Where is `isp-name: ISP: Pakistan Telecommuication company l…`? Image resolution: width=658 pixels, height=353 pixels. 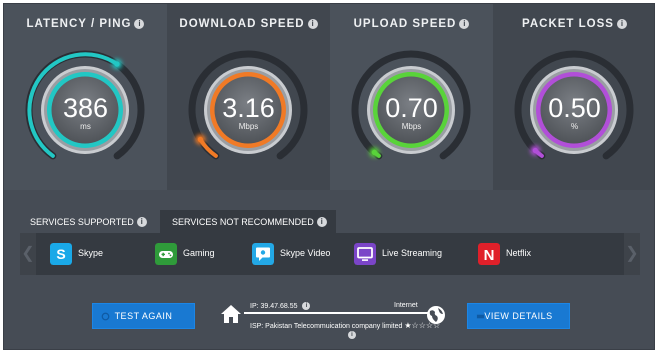 isp-name: ISP: Pakistan Telecommuication company l… is located at coordinates (326, 326).